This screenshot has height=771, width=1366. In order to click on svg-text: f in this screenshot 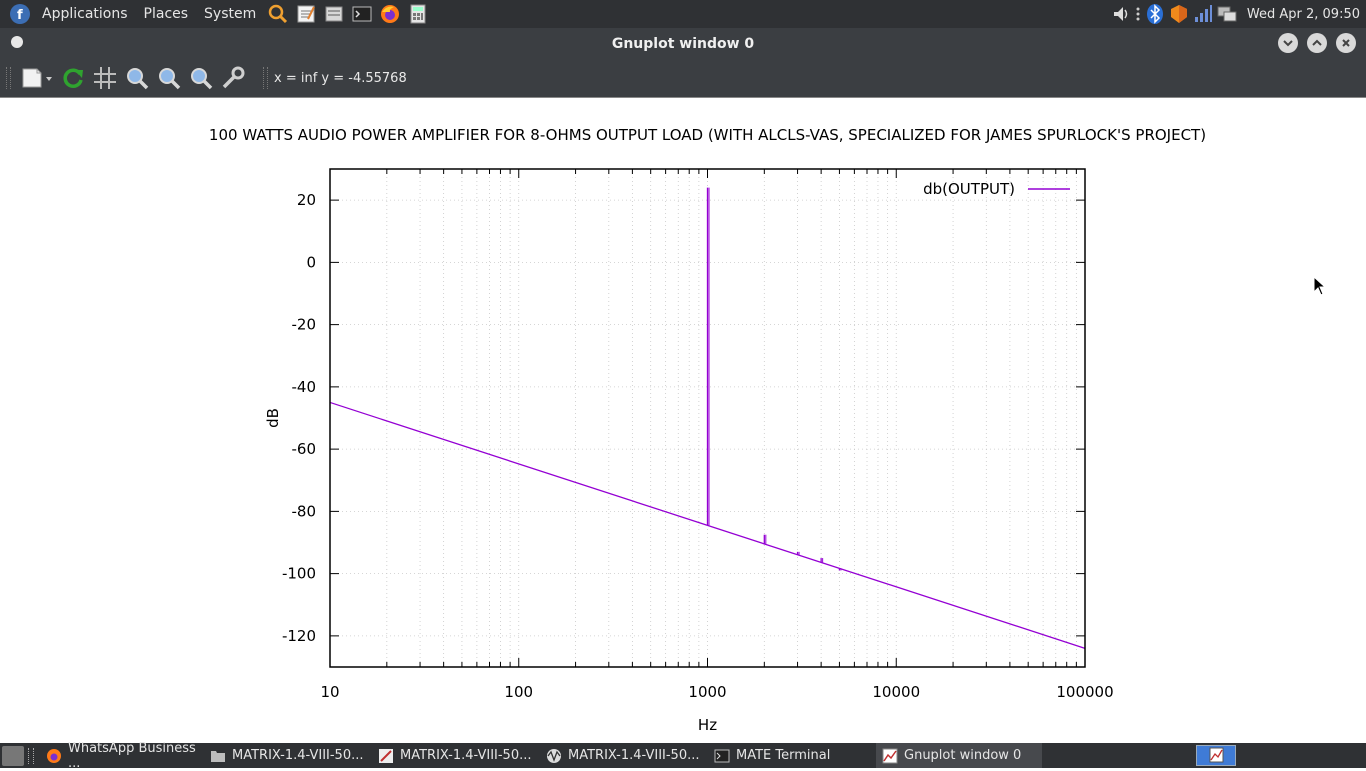, I will do `click(20, 15)`.